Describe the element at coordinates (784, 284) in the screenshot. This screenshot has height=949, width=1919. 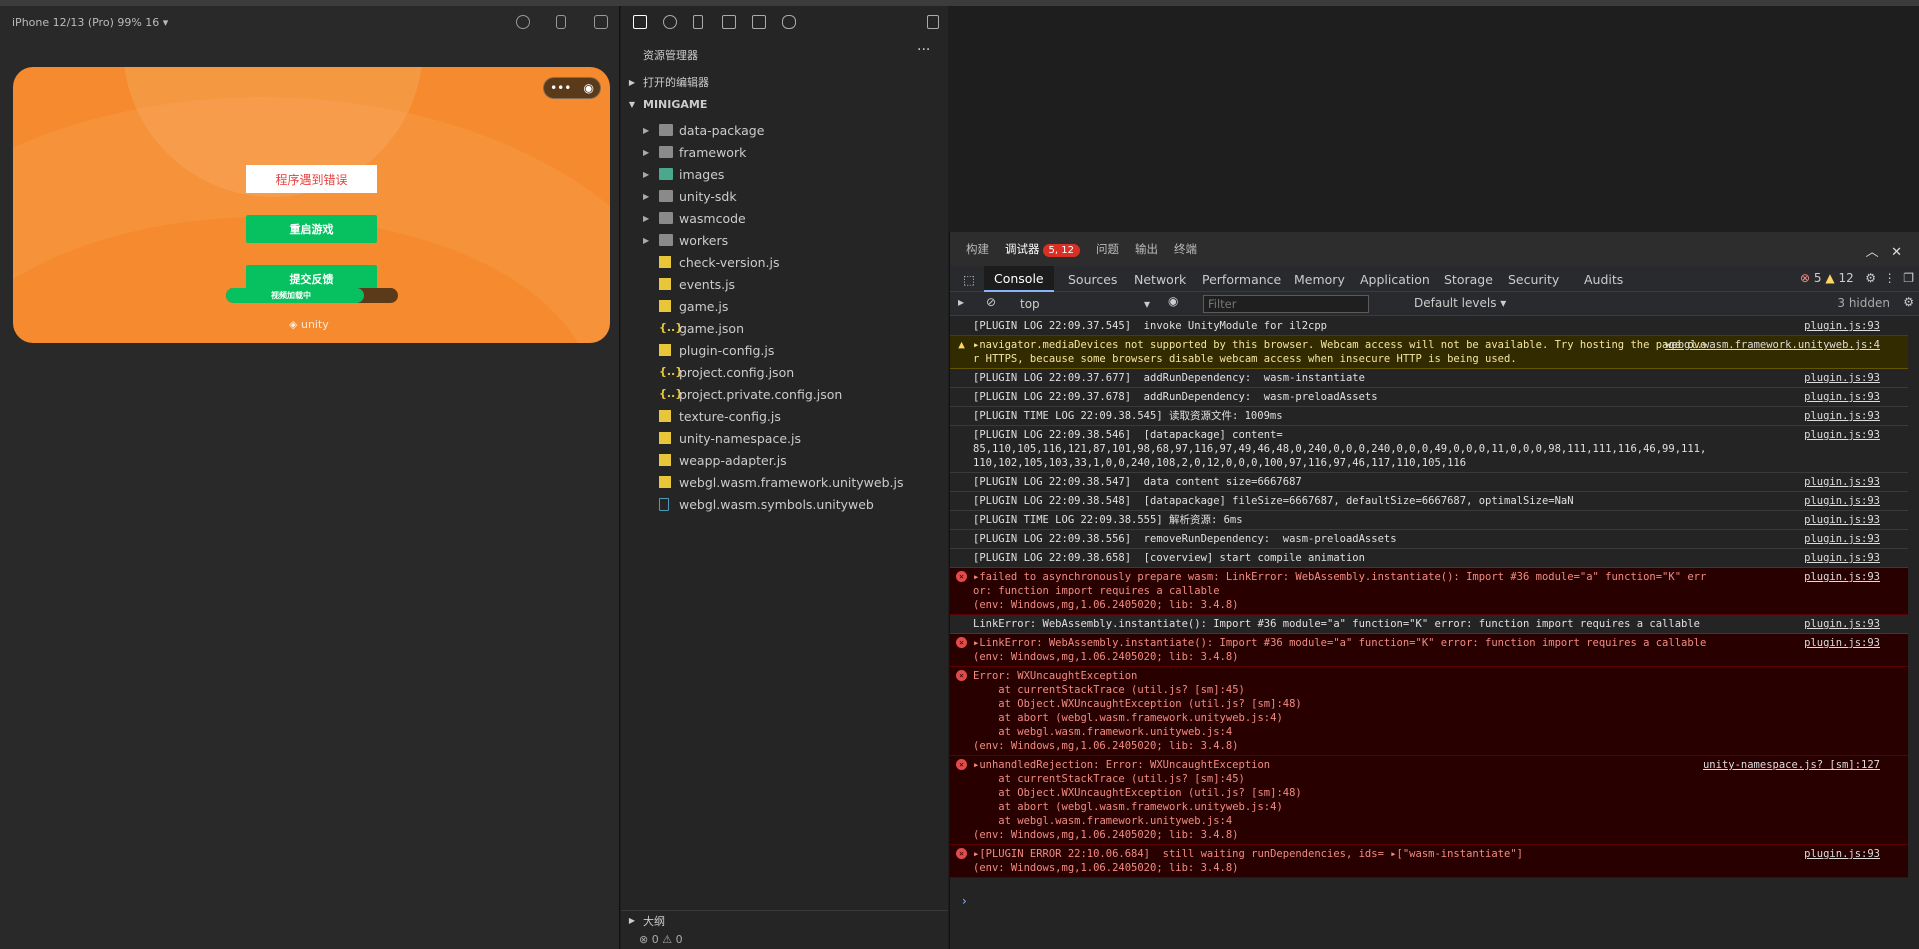
I see `tree-file: events.js` at that location.